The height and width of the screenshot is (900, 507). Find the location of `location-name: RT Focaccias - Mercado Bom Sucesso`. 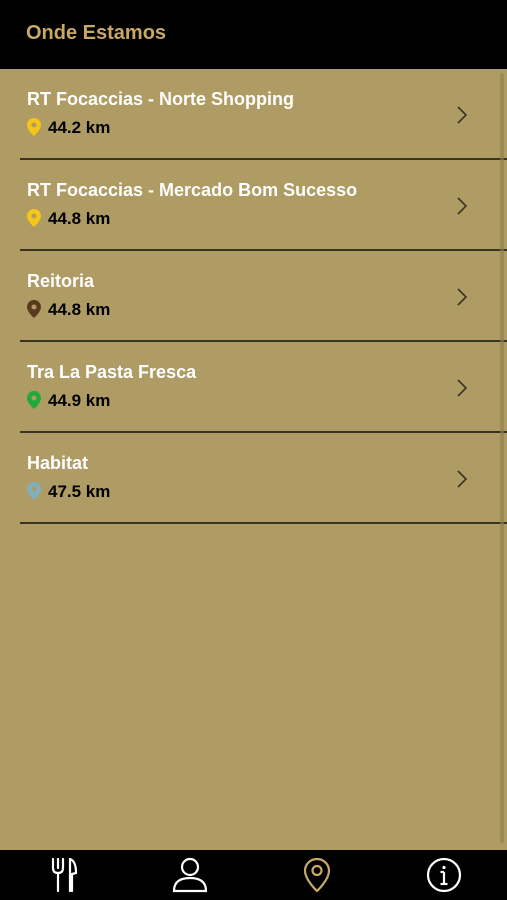

location-name: RT Focaccias - Mercado Bom Sucesso is located at coordinates (192, 190).